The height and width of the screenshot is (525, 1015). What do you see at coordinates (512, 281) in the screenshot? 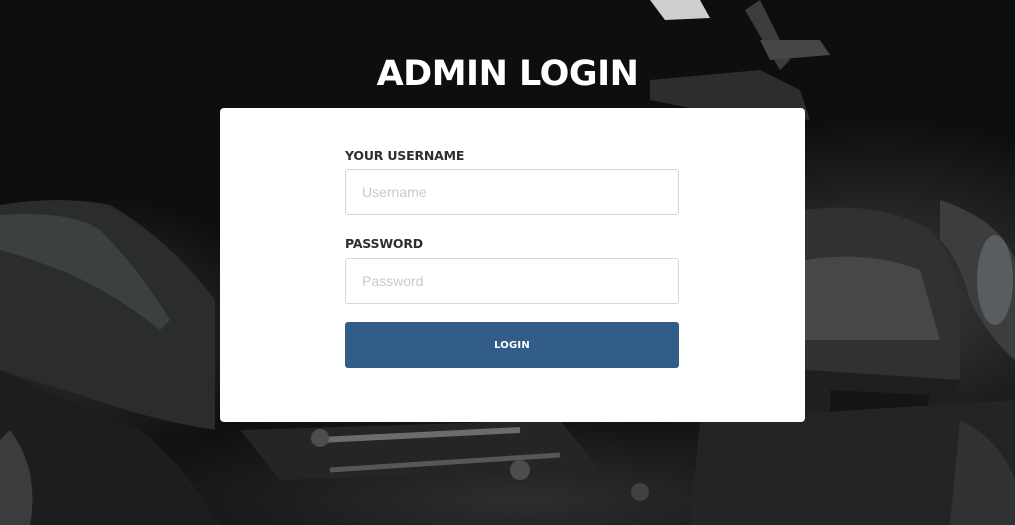
I see `password-input` at bounding box center [512, 281].